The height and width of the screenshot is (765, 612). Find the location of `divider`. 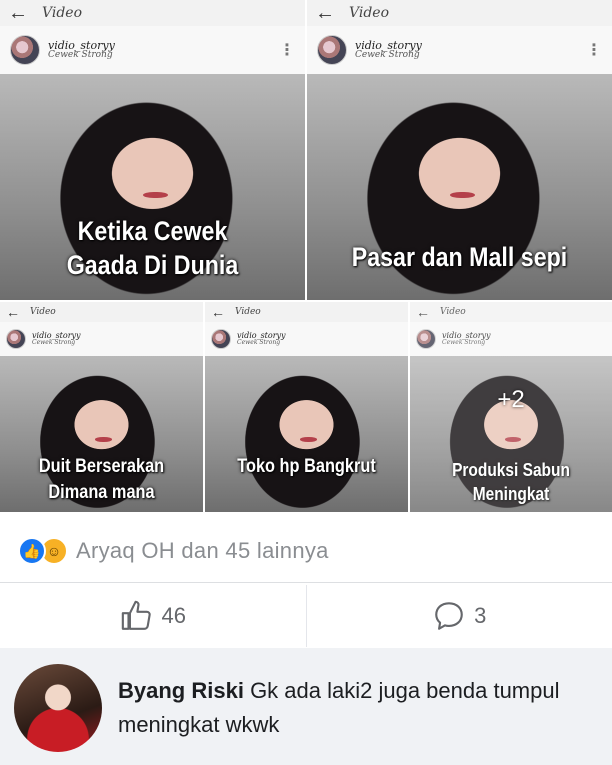

divider is located at coordinates (306, 582).